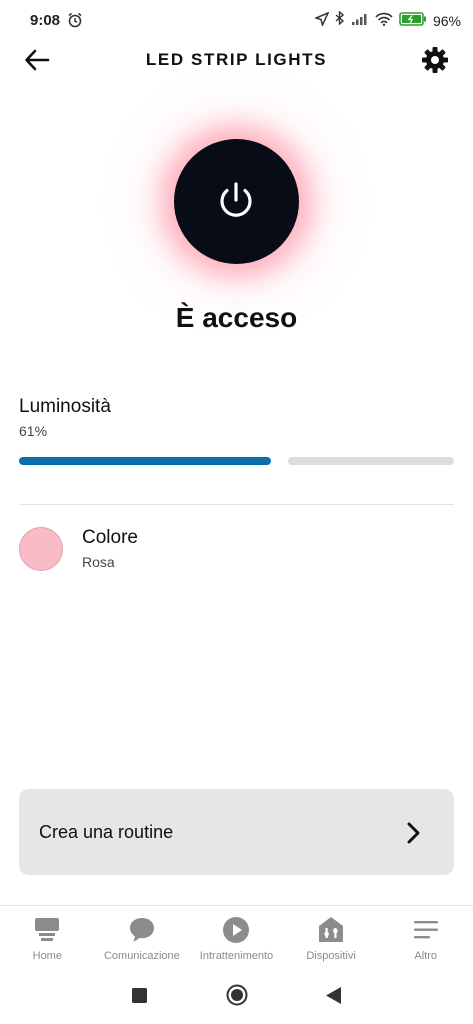  I want to click on square-icon, so click(139, 997).